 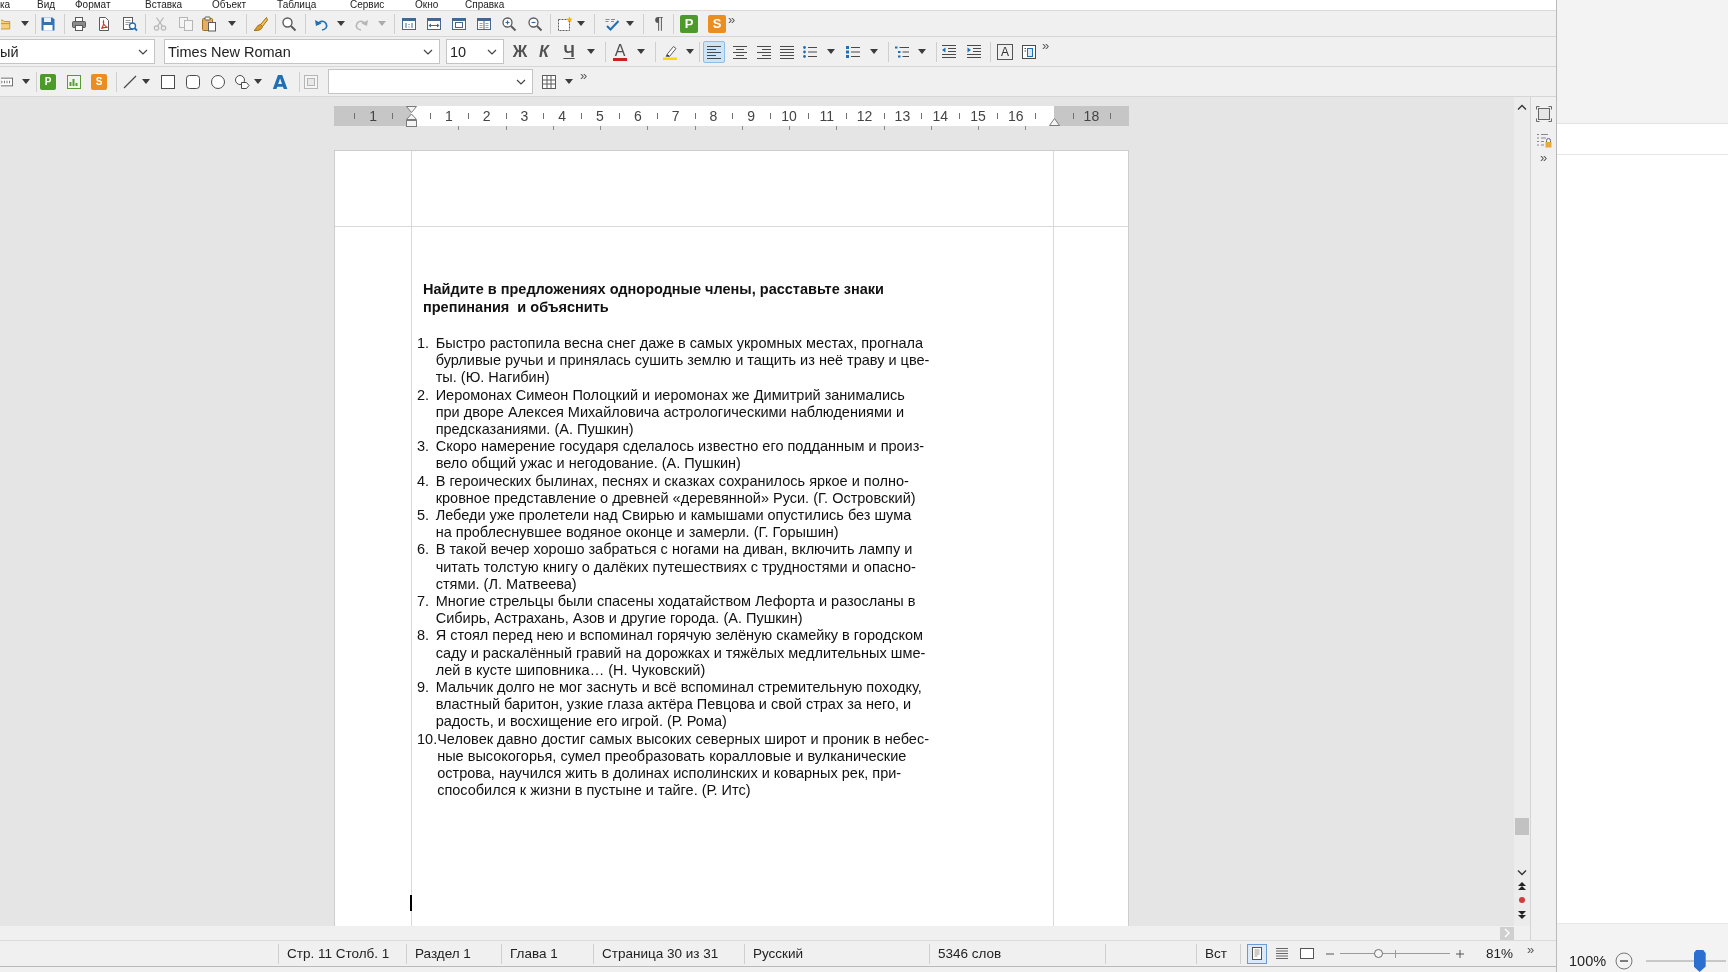 What do you see at coordinates (1522, 900) in the screenshot?
I see `navigation-dot-icon` at bounding box center [1522, 900].